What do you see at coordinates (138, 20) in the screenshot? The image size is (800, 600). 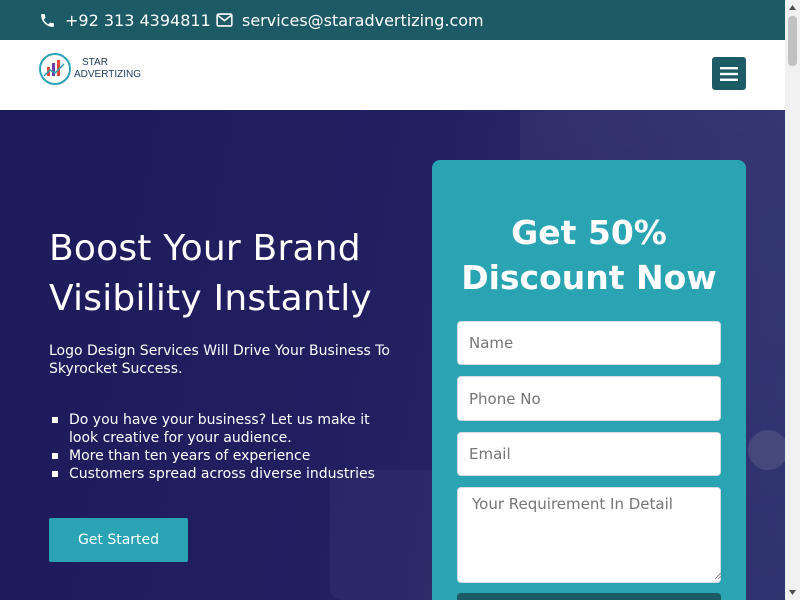 I see `phone-number: +92 313 4394811` at bounding box center [138, 20].